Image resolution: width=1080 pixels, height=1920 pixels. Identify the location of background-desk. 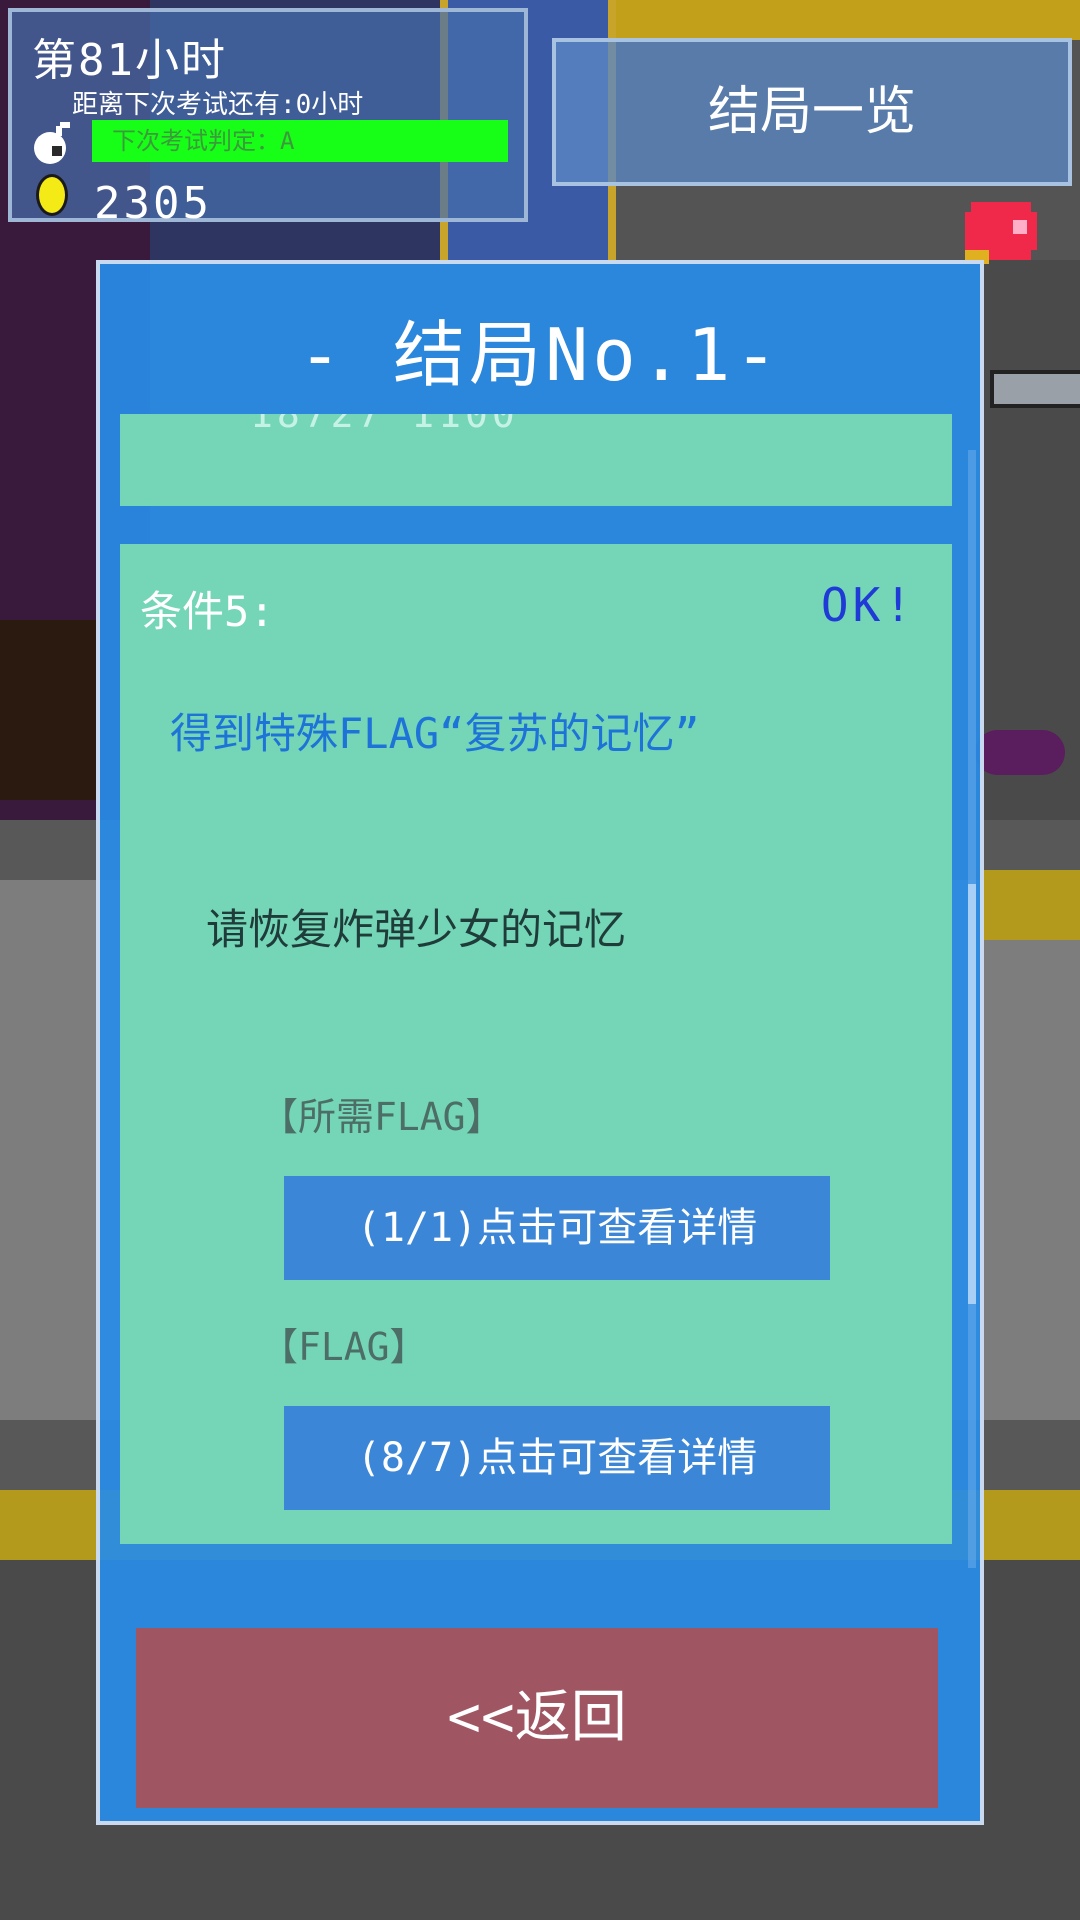
(50, 710).